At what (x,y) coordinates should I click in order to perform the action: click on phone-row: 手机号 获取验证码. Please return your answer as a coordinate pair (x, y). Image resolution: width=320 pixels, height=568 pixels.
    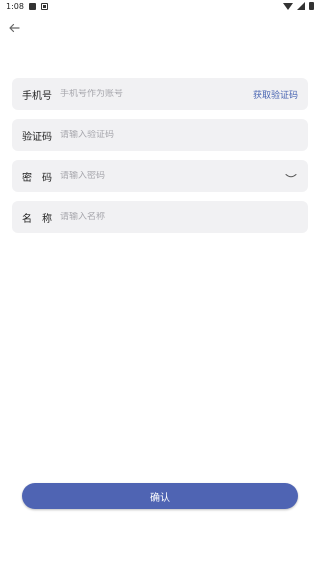
    Looking at the image, I should click on (160, 94).